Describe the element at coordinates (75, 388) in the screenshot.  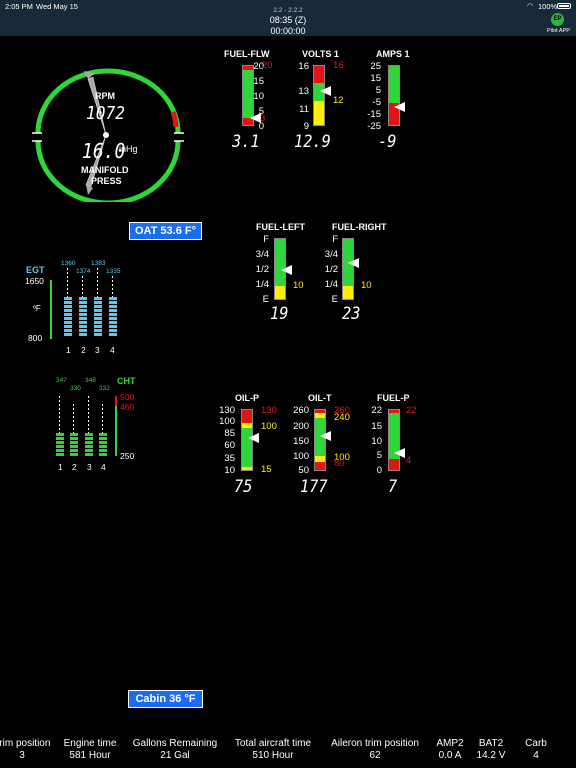
I see `cht-cyl2-value: 330` at that location.